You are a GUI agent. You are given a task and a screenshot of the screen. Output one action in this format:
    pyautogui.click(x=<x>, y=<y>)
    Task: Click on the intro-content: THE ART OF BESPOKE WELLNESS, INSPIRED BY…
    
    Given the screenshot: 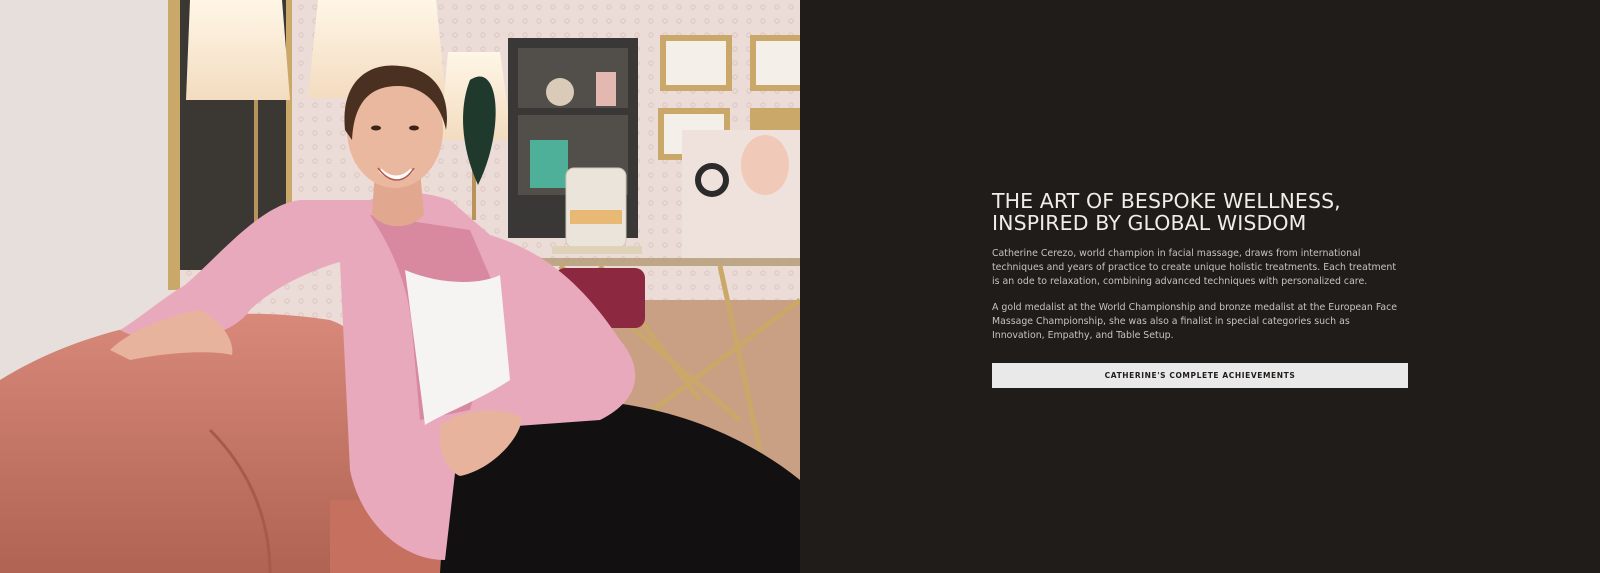 What is the action you would take?
    pyautogui.click(x=1200, y=288)
    